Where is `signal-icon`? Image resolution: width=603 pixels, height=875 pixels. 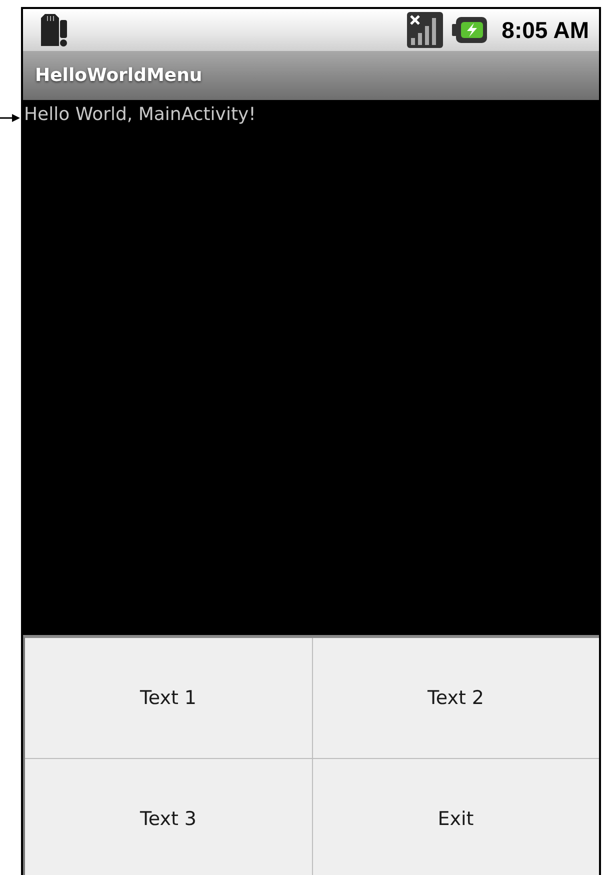
signal-icon is located at coordinates (425, 30).